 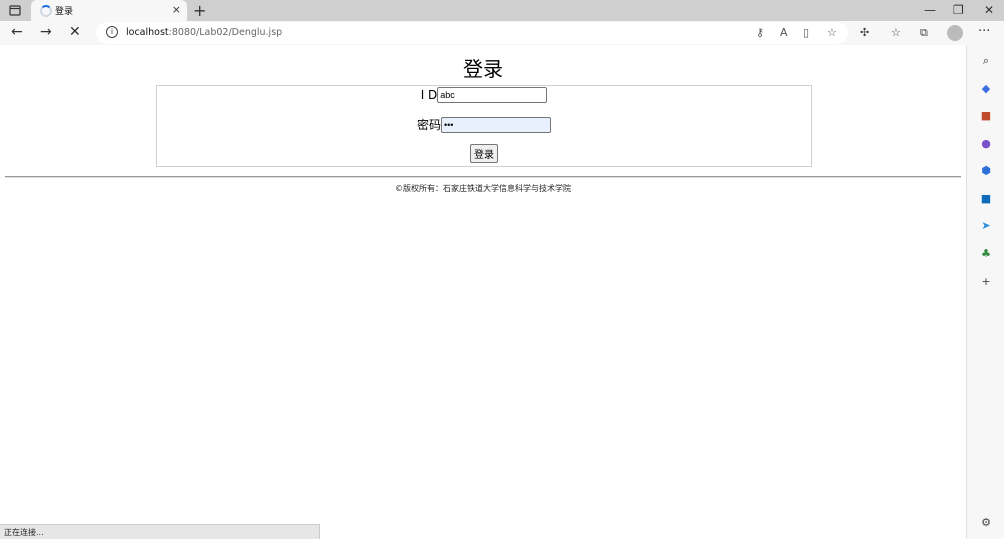 I want to click on password-input, so click(x=496, y=124).